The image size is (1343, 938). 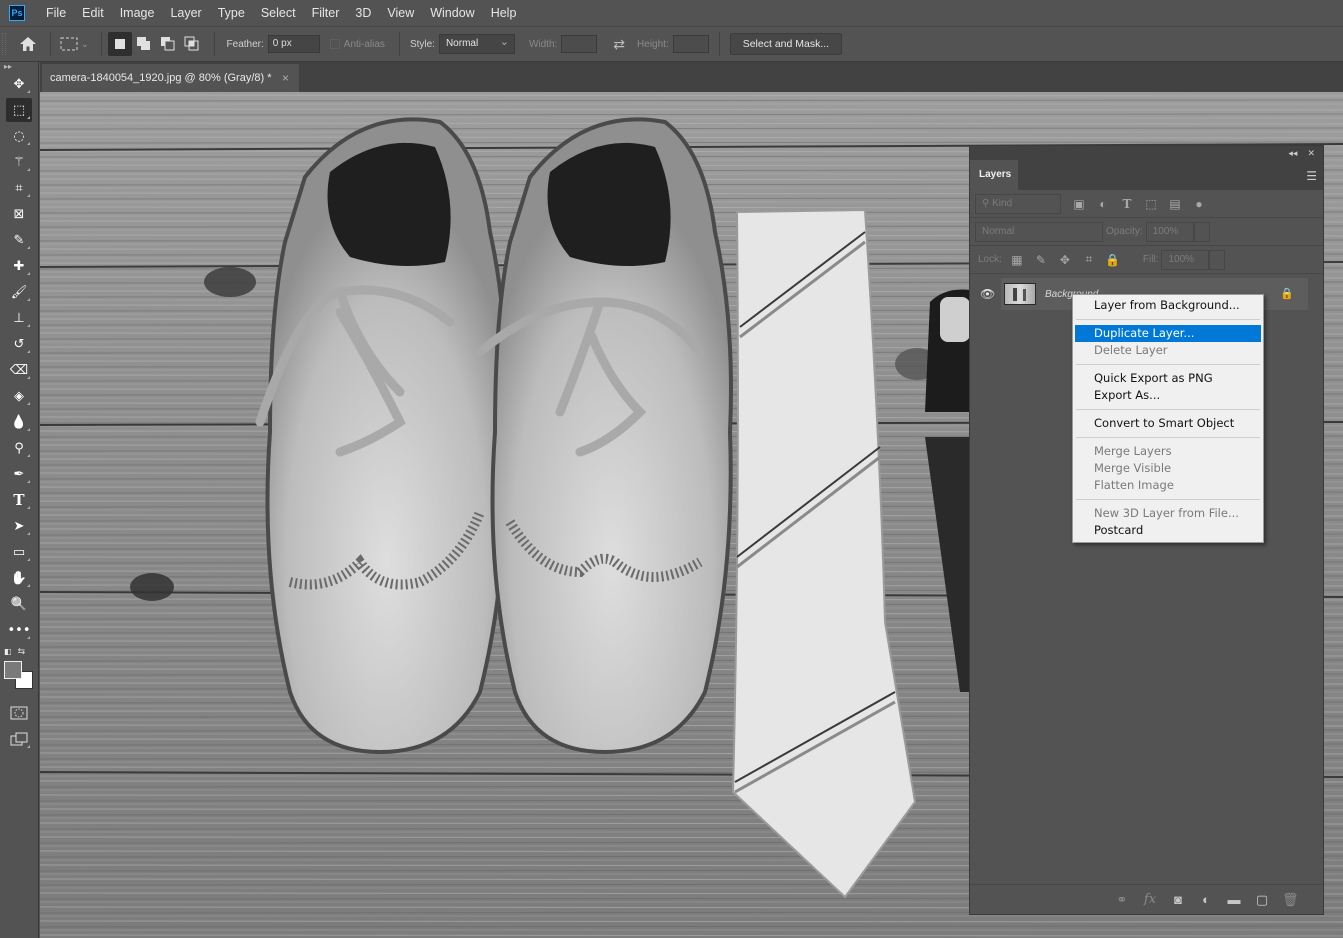 What do you see at coordinates (278, 13) in the screenshot?
I see `menu-select: Select` at bounding box center [278, 13].